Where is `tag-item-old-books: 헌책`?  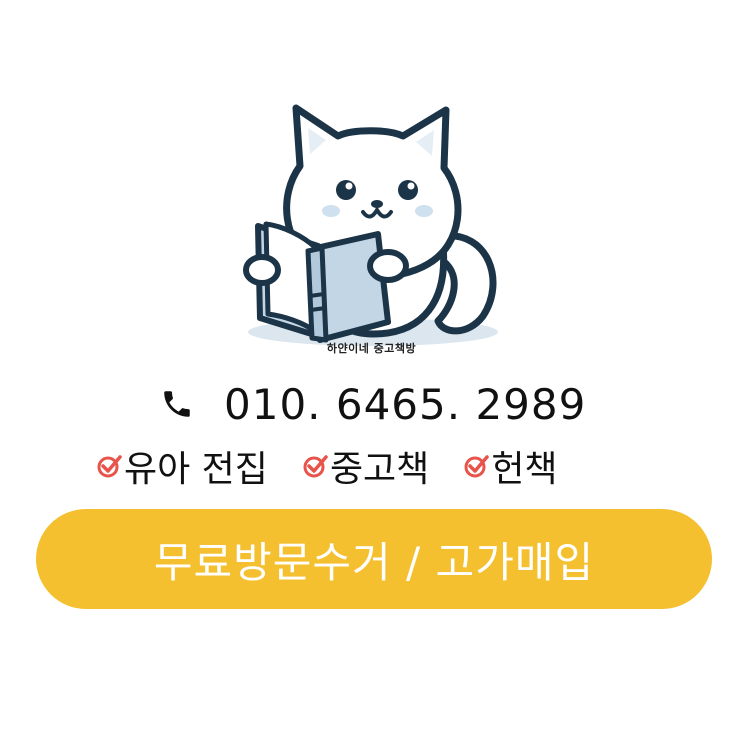 tag-item-old-books: 헌책 is located at coordinates (510, 466).